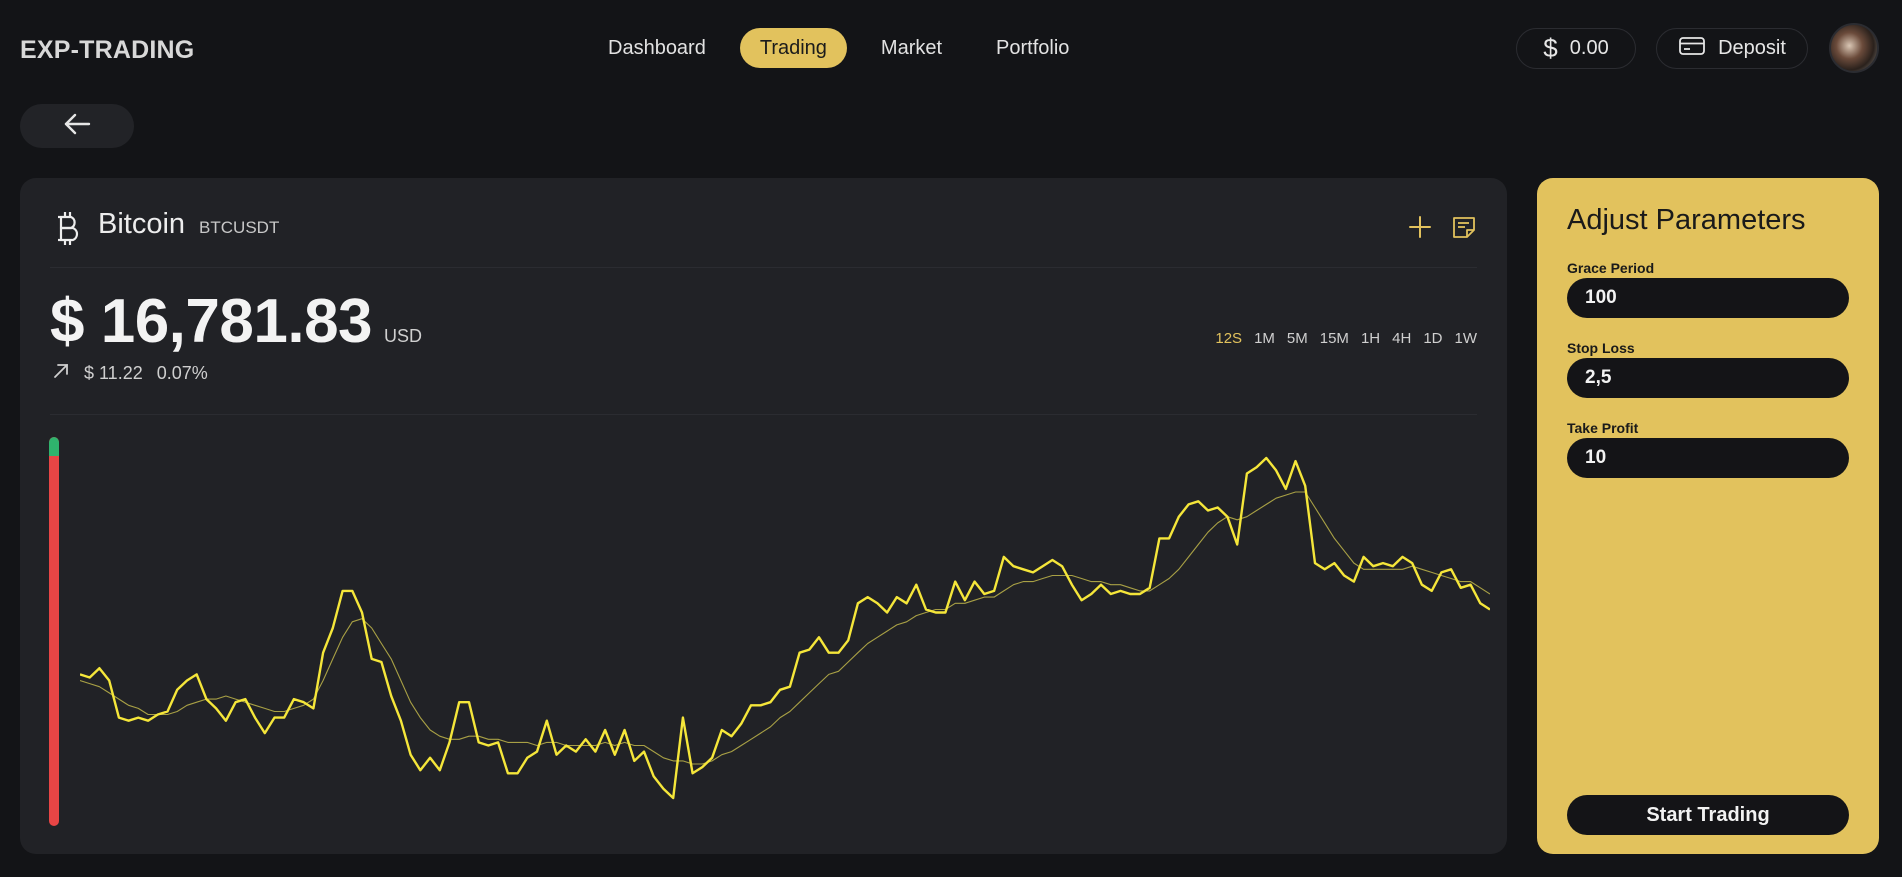 This screenshot has height=877, width=1902. What do you see at coordinates (1401, 338) in the screenshot?
I see `interval-4h: 4H` at bounding box center [1401, 338].